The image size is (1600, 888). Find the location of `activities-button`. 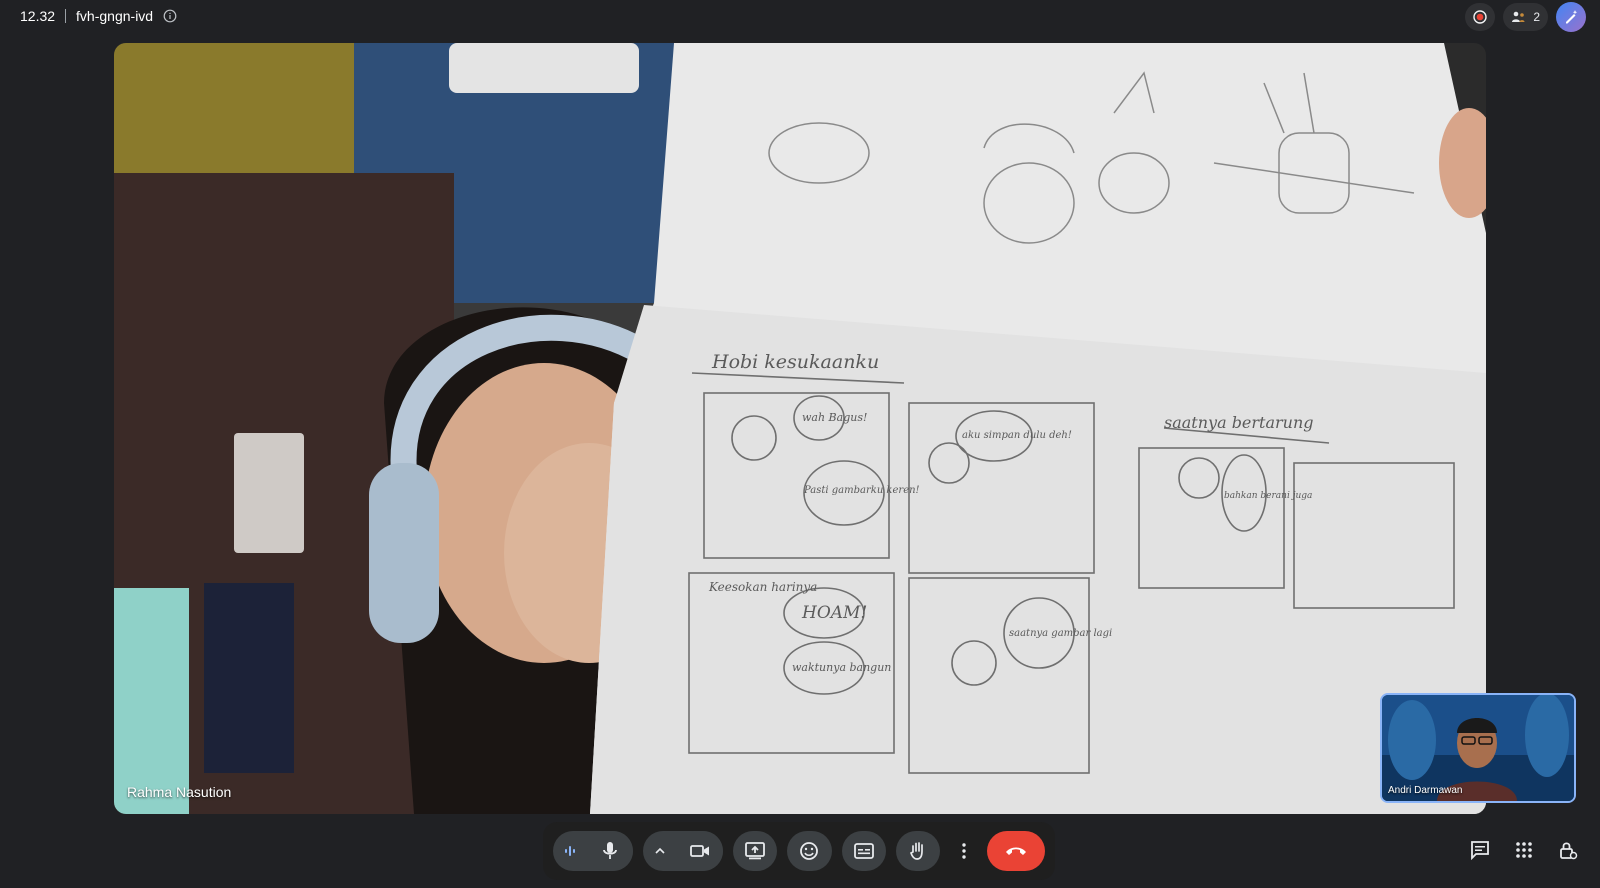

activities-button is located at coordinates (1524, 850).